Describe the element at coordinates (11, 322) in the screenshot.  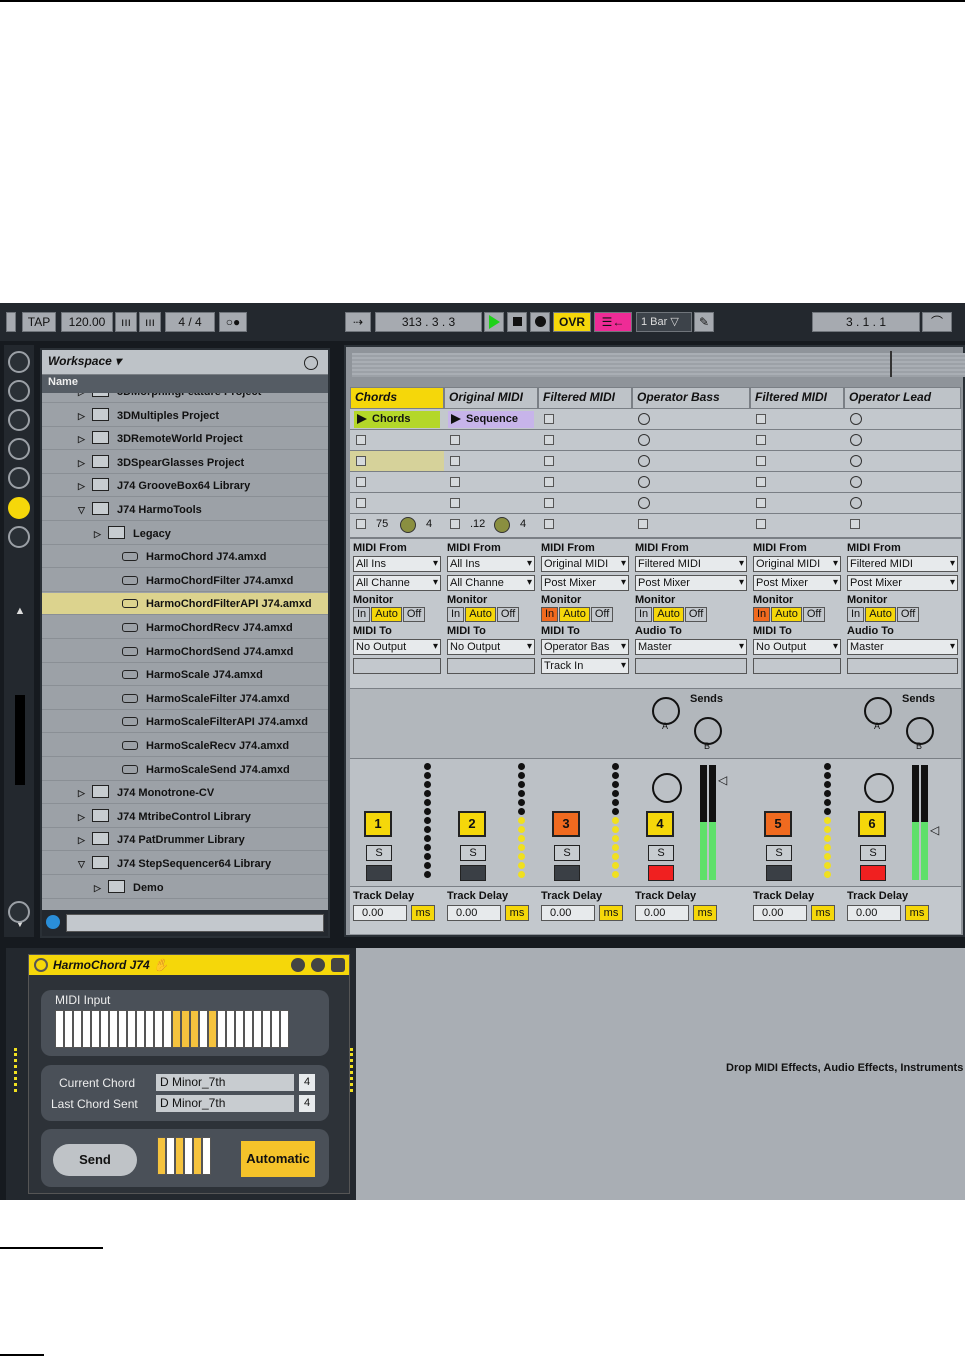
I see `grip-handle` at that location.